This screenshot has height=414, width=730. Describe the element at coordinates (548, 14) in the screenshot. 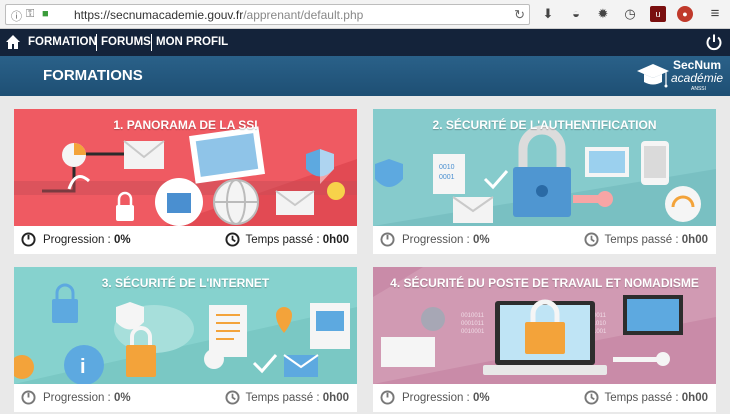

I see `download-icon: ⬇` at that location.